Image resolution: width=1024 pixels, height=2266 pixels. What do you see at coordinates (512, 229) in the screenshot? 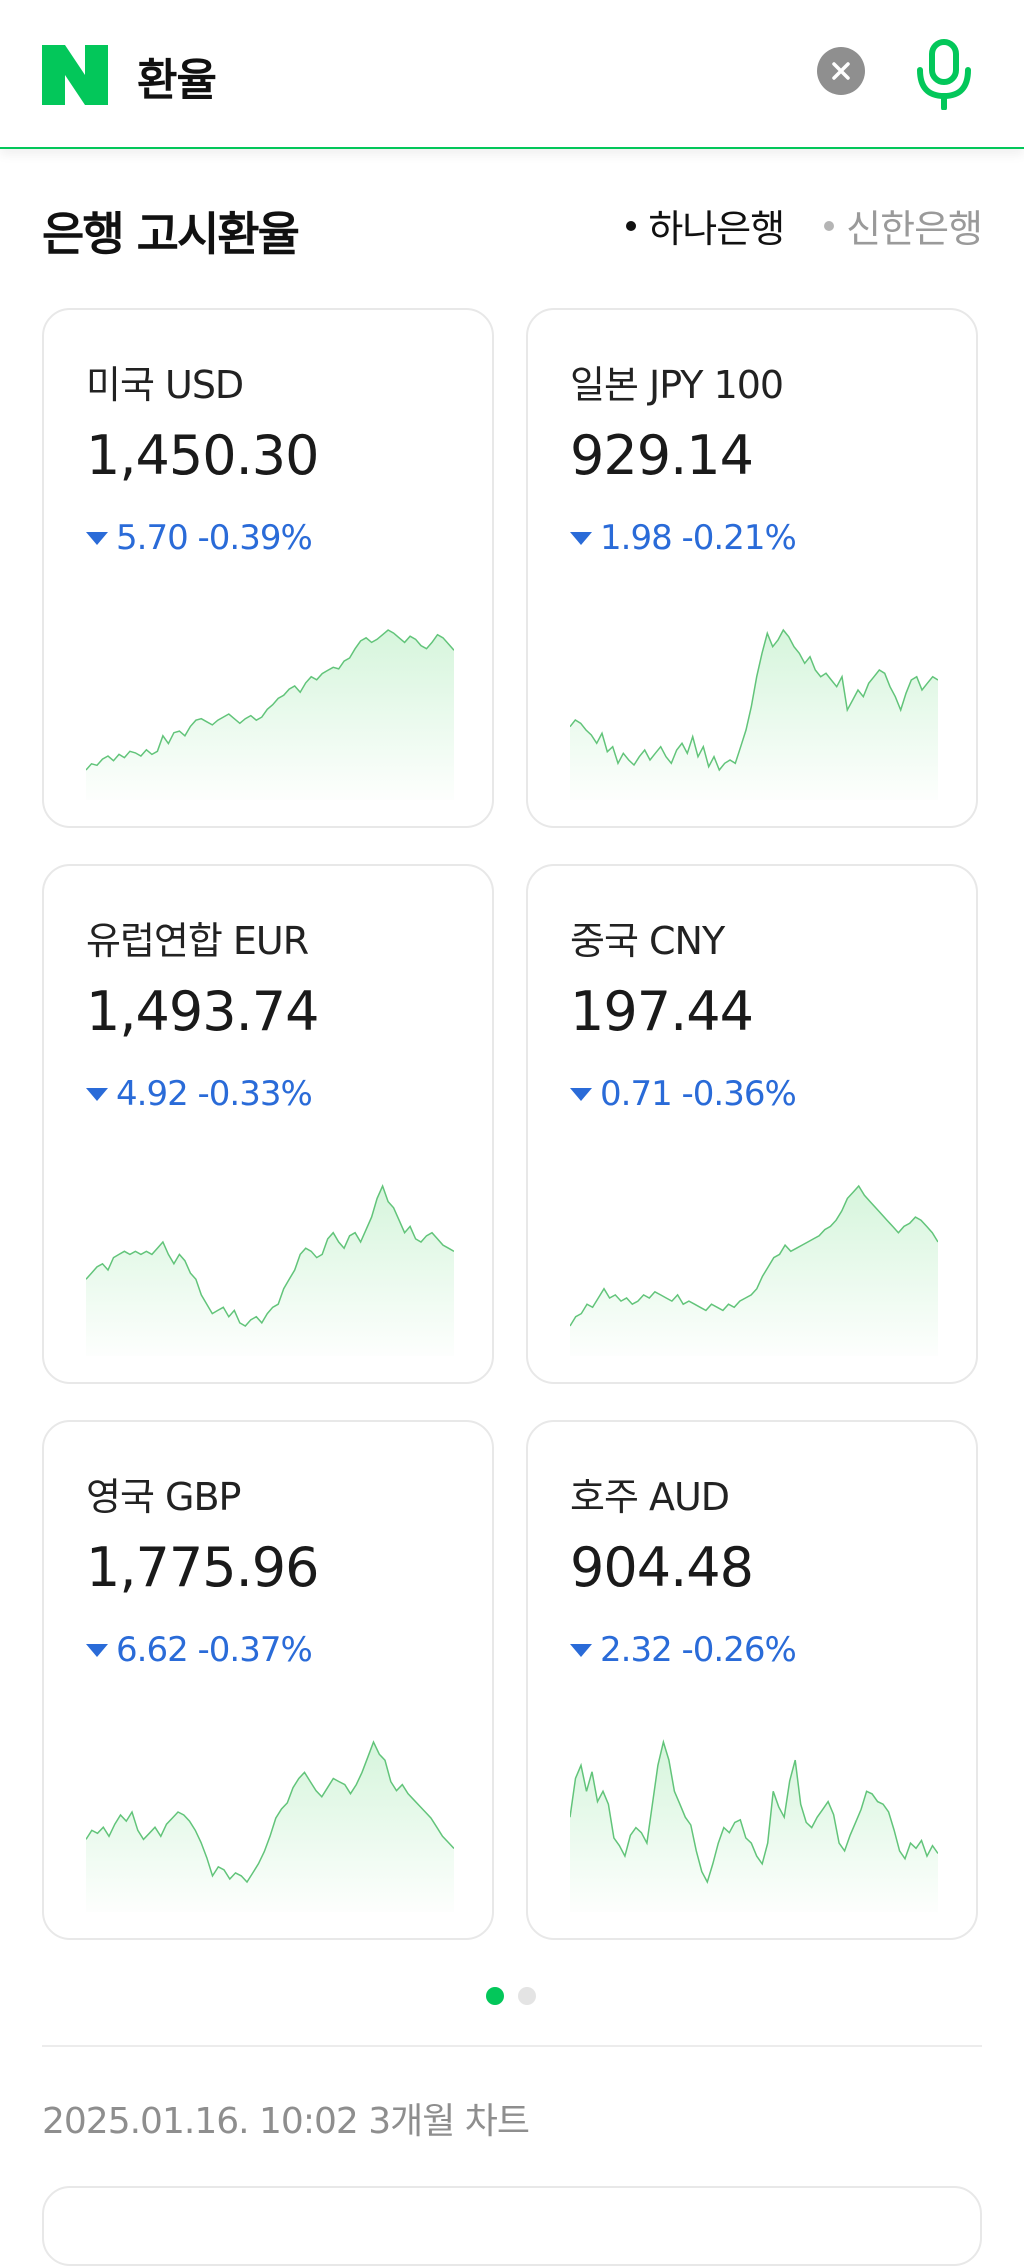
I see `exchange-rate-header: 은행 고시환율 하나은행 신한은행` at bounding box center [512, 229].